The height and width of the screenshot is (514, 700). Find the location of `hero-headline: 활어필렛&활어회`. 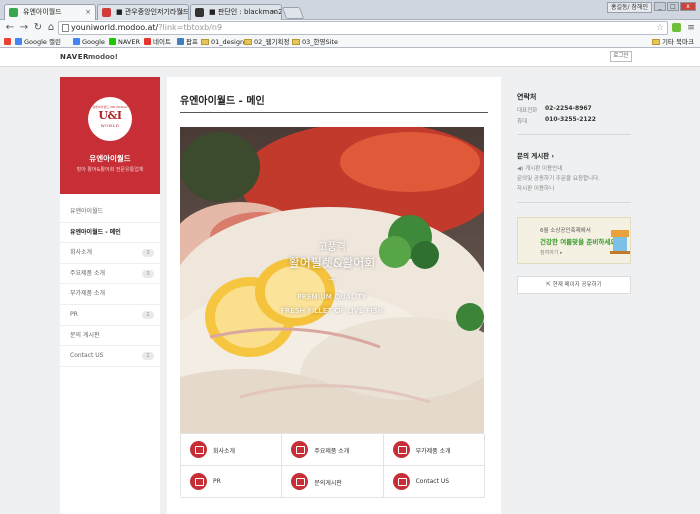

hero-headline: 활어필렛&활어회 is located at coordinates (332, 263).